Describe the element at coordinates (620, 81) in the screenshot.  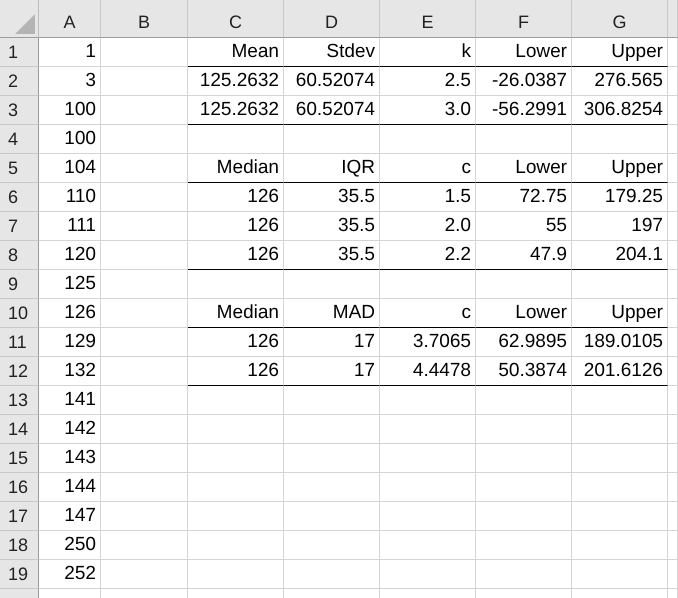
I see `table-cell: 276.565` at that location.